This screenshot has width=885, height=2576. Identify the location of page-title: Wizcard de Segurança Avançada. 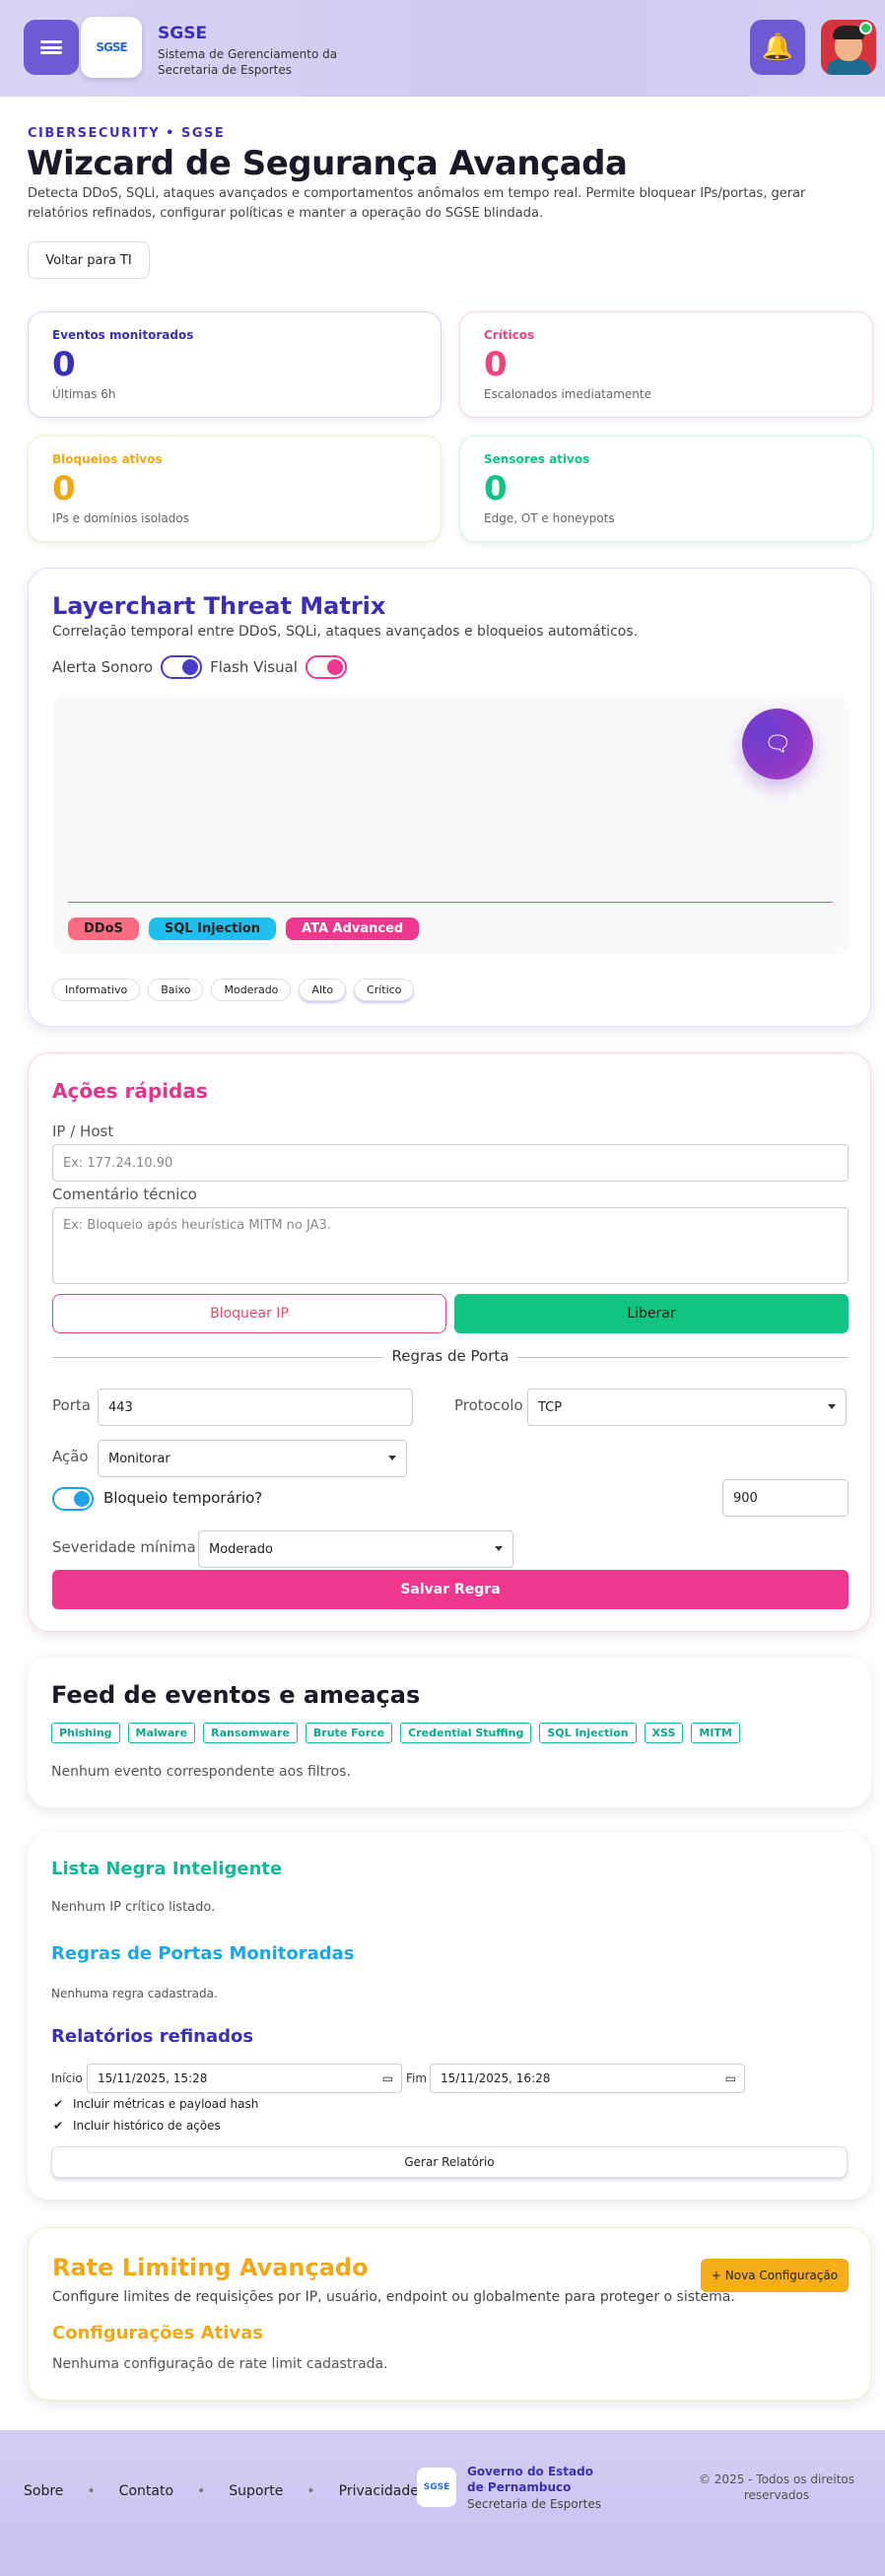
(327, 163).